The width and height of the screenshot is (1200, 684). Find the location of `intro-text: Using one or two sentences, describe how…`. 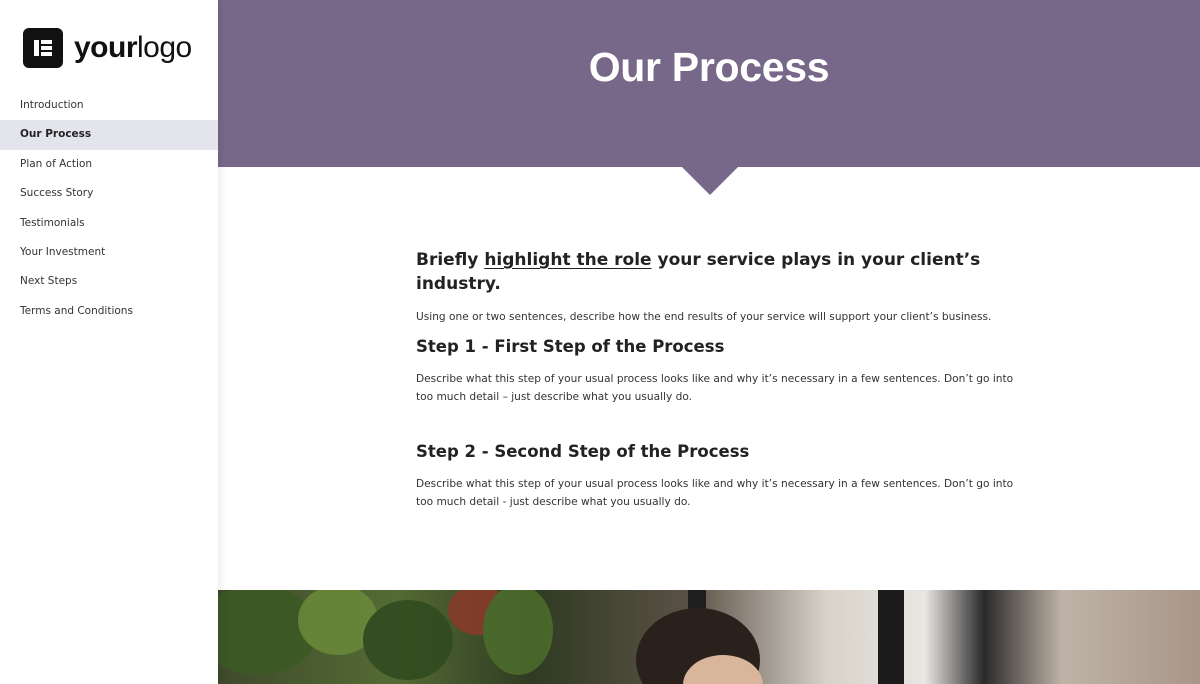

intro-text: Using one or two sentences, describe how… is located at coordinates (704, 317).